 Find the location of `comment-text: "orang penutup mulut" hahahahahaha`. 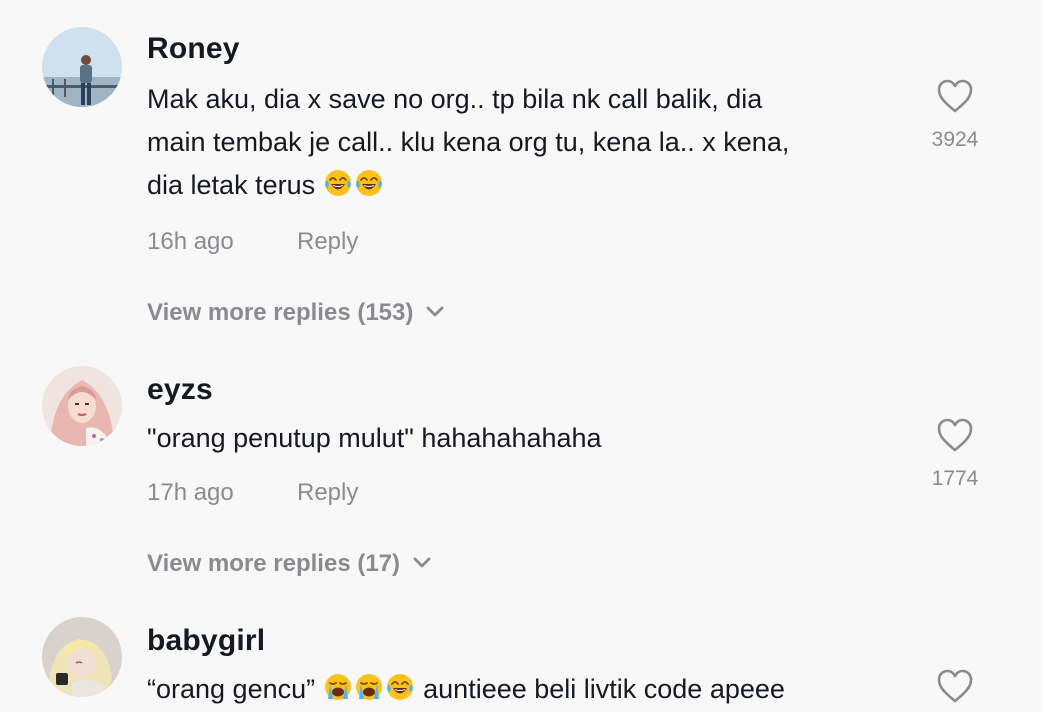

comment-text: "orang penutup mulut" hahahahahaha is located at coordinates (527, 438).